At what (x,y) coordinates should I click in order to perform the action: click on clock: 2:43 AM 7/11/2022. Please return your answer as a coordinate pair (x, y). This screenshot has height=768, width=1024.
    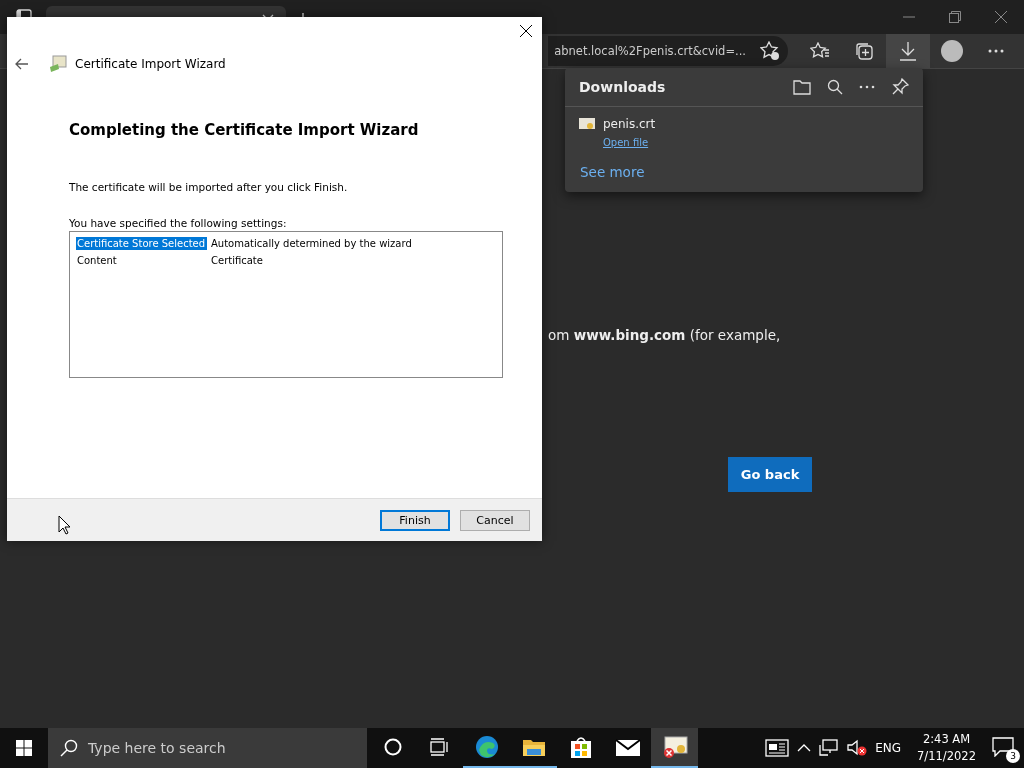
    Looking at the image, I should click on (946, 748).